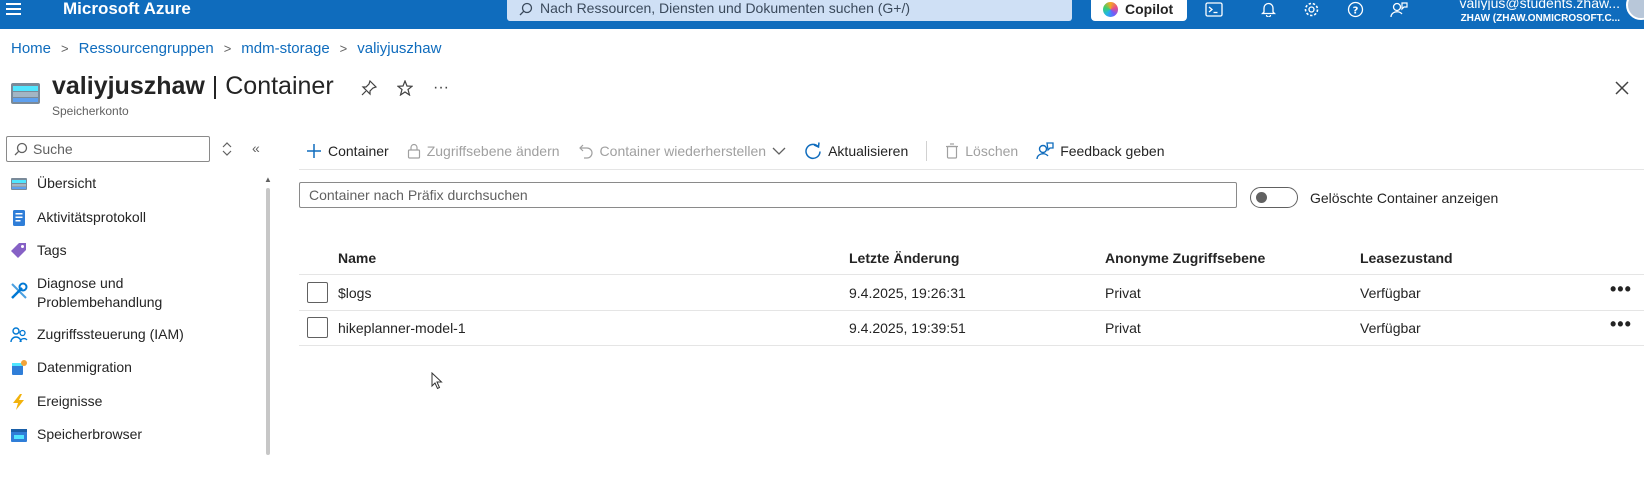  Describe the element at coordinates (25, 93) in the screenshot. I see `storage-account-icon` at that location.